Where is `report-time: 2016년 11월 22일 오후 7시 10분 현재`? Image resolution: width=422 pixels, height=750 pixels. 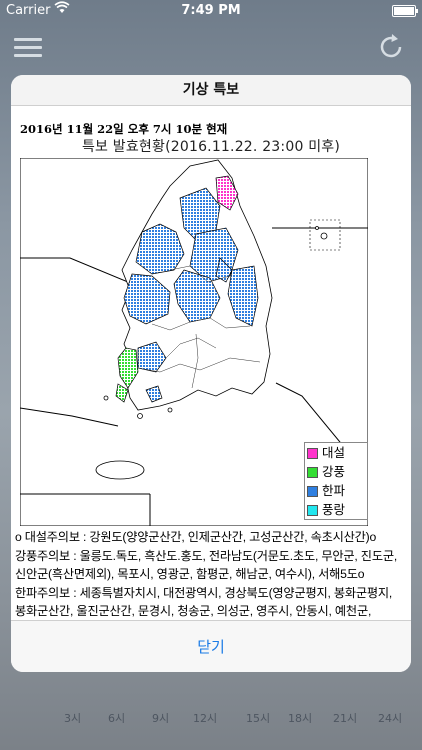
report-time: 2016년 11월 22일 오후 7시 10분 현재 is located at coordinates (124, 129).